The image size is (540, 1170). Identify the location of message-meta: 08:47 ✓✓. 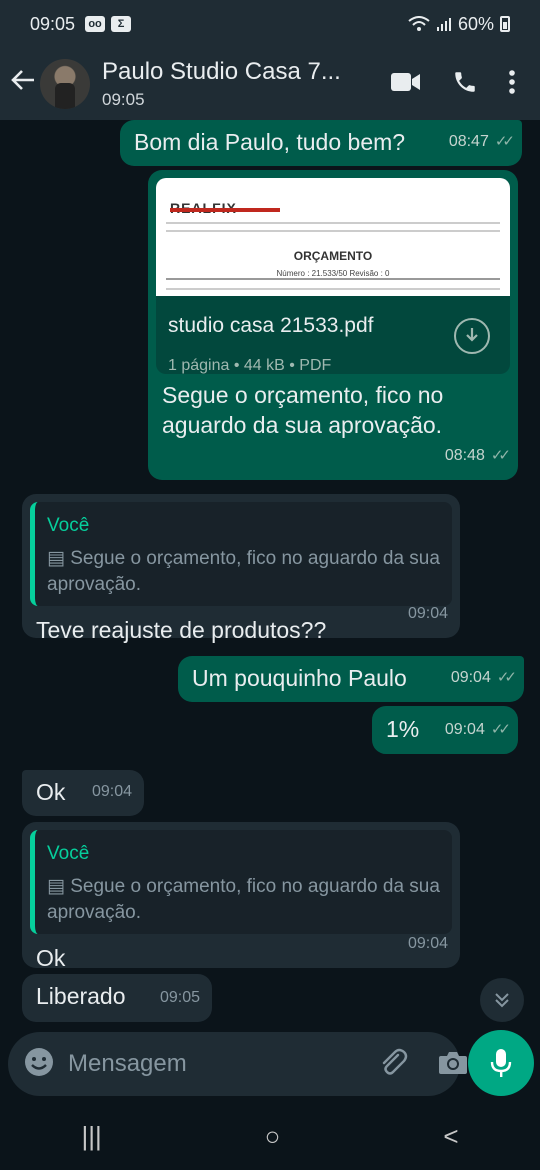
(481, 142).